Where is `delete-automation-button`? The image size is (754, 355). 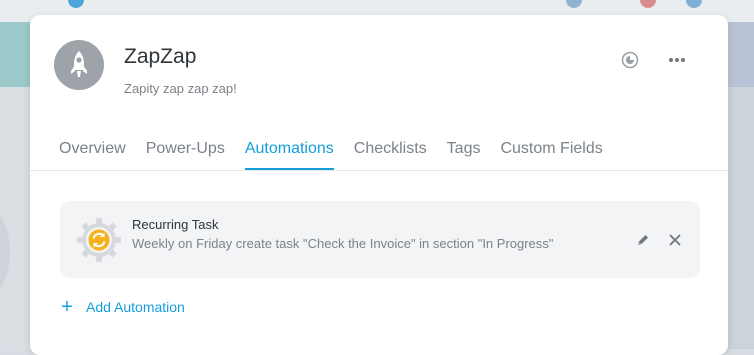
delete-automation-button is located at coordinates (675, 240).